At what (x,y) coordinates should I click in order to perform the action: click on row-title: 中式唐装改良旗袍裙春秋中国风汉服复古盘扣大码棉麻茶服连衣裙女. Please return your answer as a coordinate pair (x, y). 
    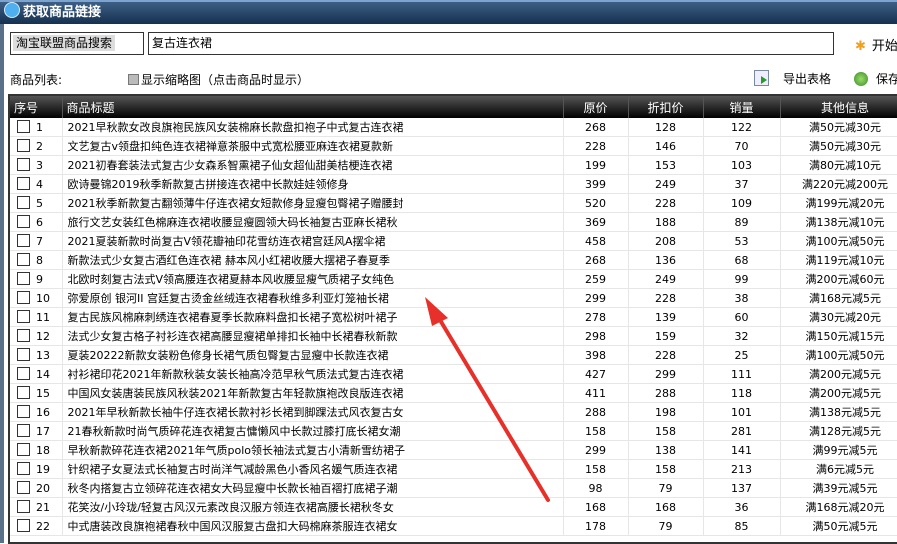
    Looking at the image, I should click on (313, 526).